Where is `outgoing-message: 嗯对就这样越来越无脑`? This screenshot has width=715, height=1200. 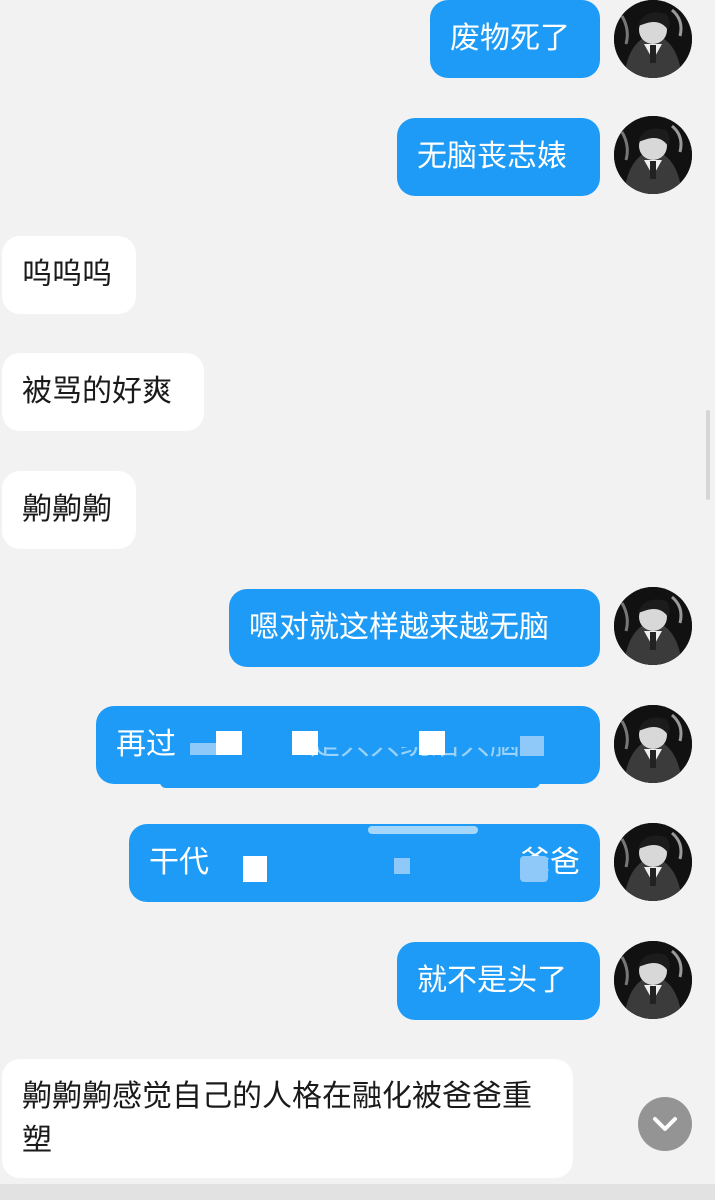
outgoing-message: 嗯对就这样越来越无脑 is located at coordinates (414, 628).